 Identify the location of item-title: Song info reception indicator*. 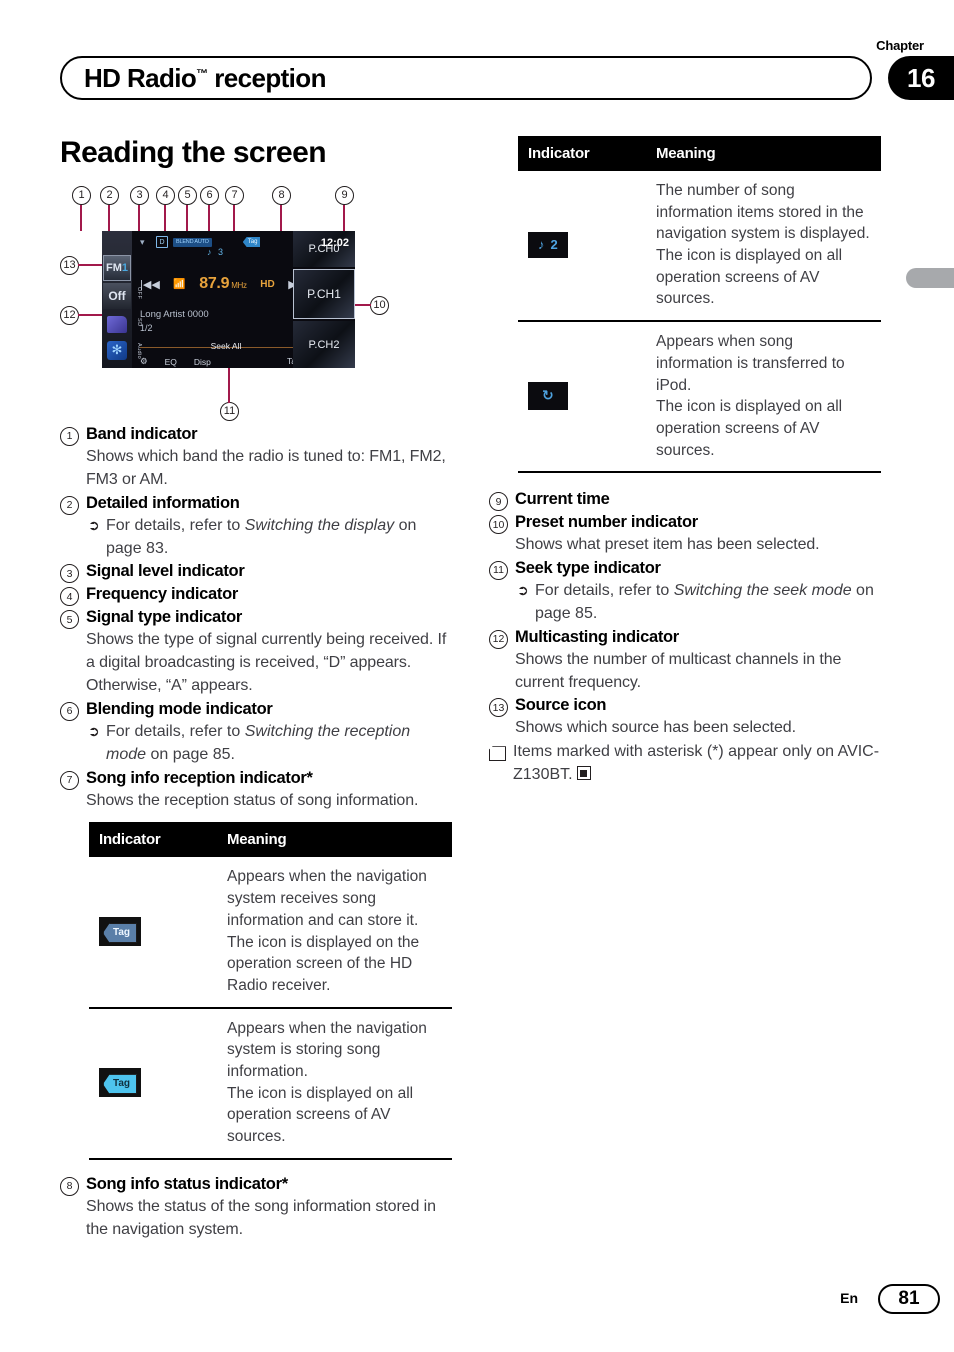
(199, 777).